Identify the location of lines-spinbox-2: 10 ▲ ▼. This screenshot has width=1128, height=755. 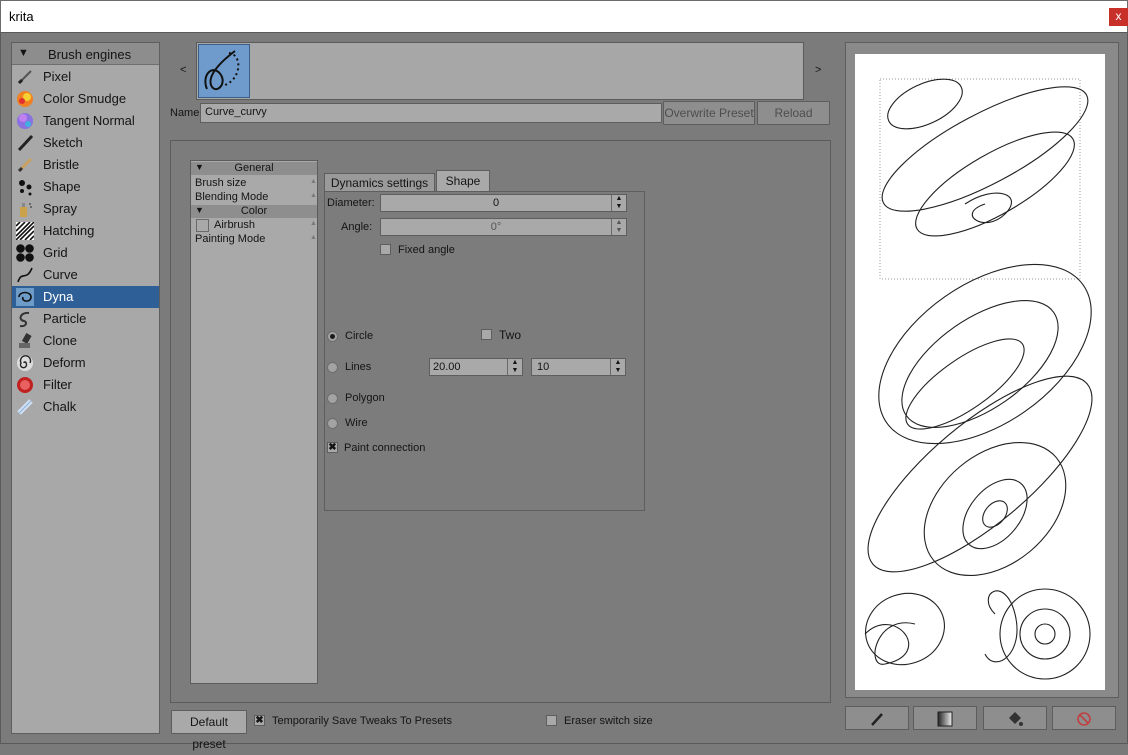
(578, 367).